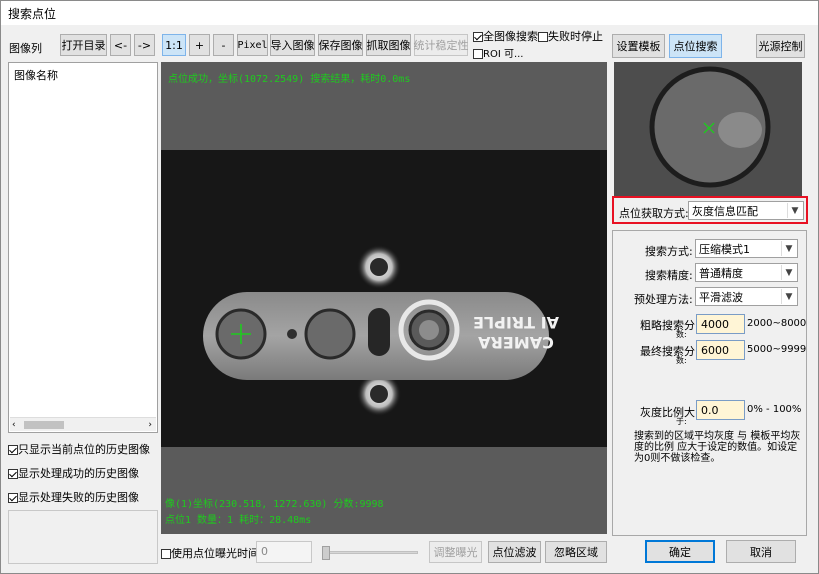 The image size is (819, 574). I want to click on part-label-line1: CAMERA, so click(516, 342).